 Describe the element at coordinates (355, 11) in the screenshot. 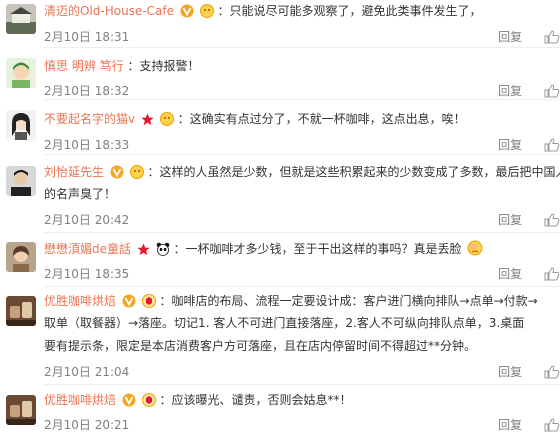

I see `comment-text: 只能说尽可能多观察了，避免此类事件发生了，` at that location.